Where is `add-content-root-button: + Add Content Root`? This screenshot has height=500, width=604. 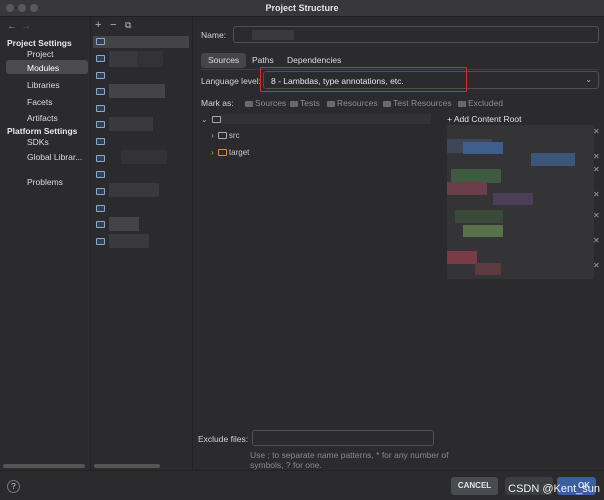
add-content-root-button: + Add Content Root is located at coordinates (484, 119).